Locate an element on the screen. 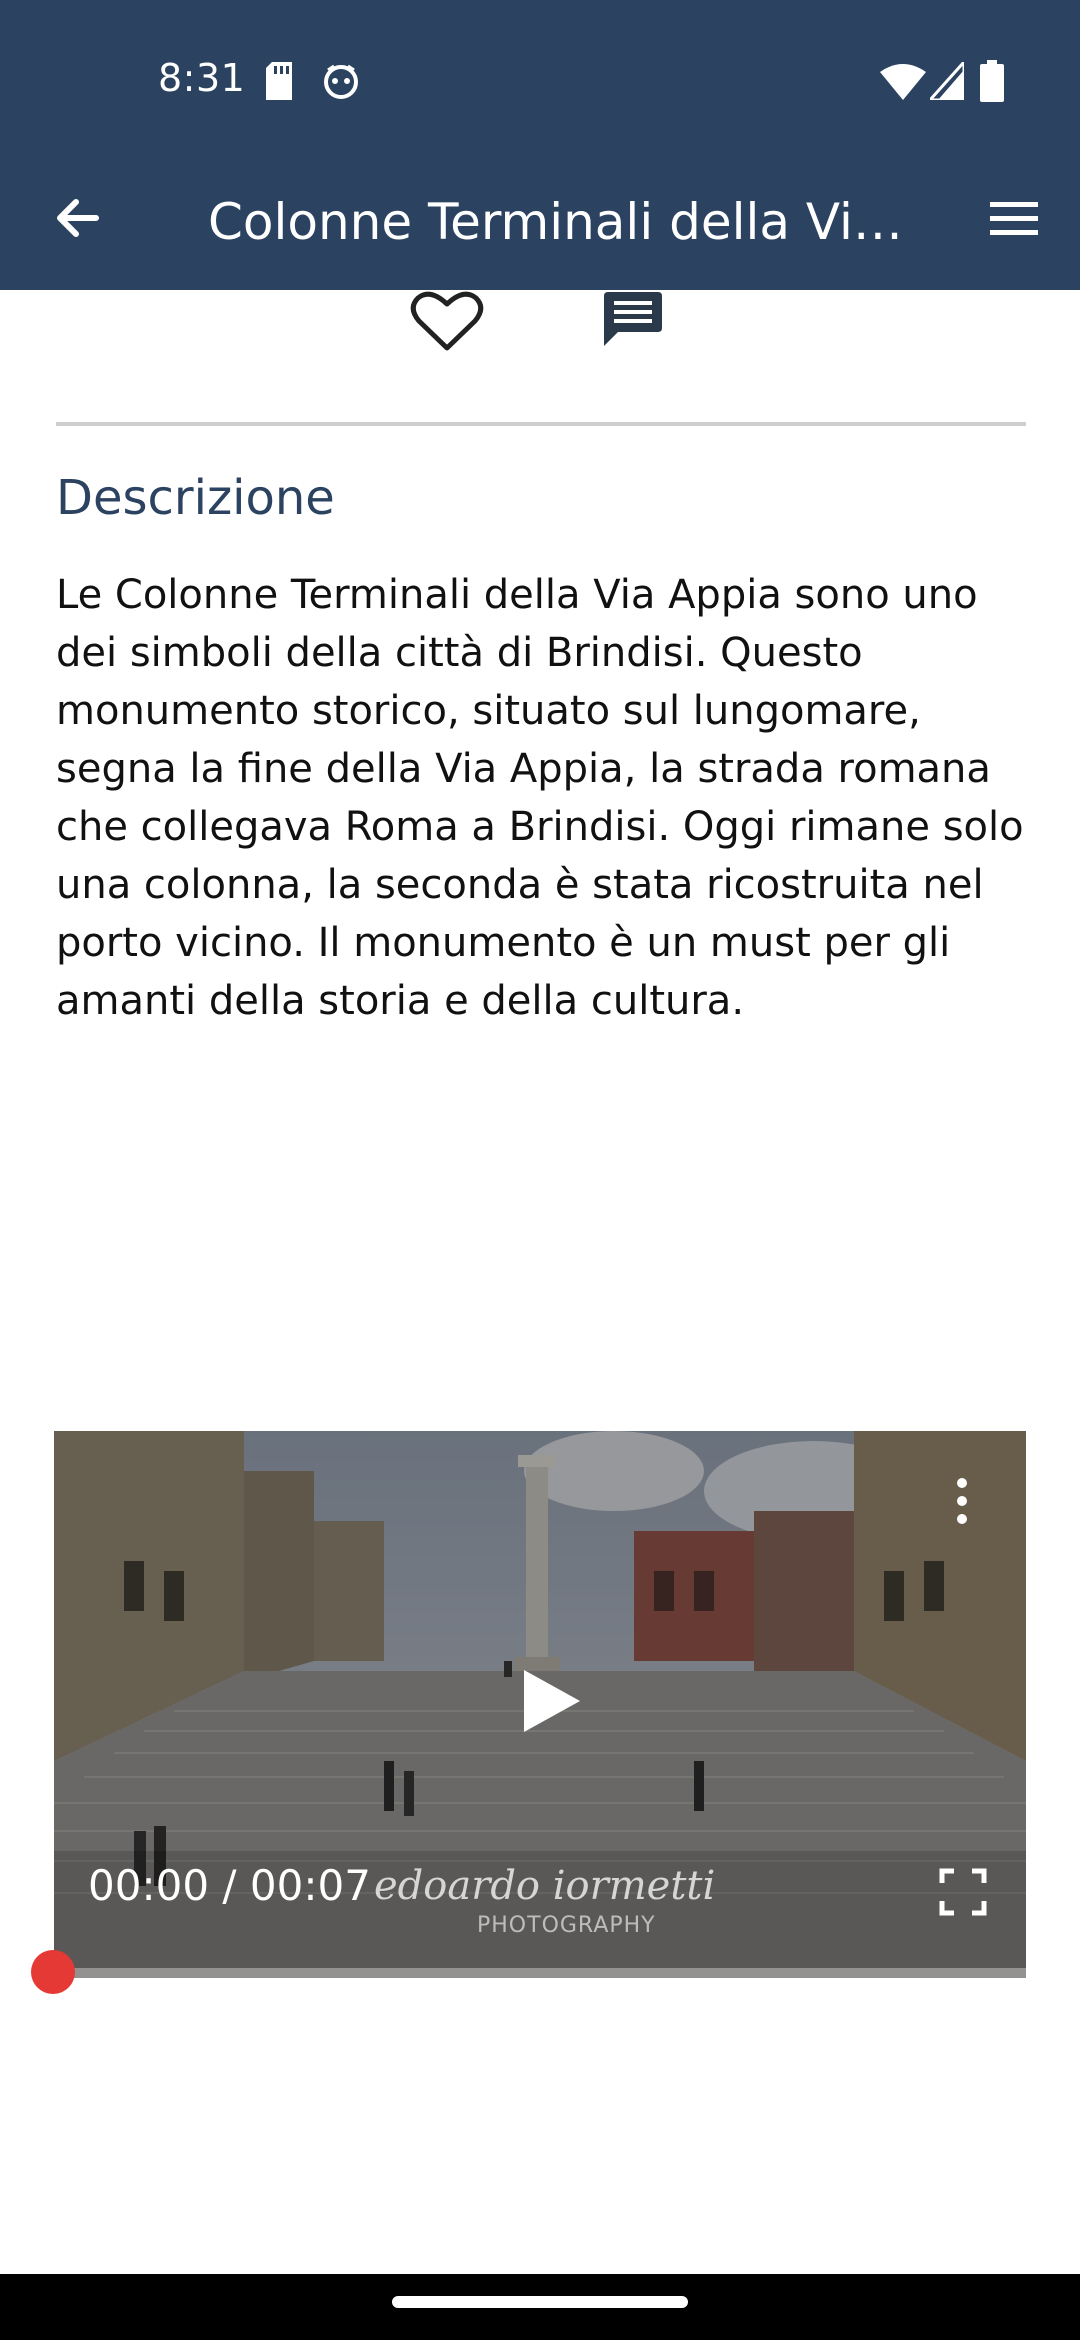  face-icon is located at coordinates (341, 81).